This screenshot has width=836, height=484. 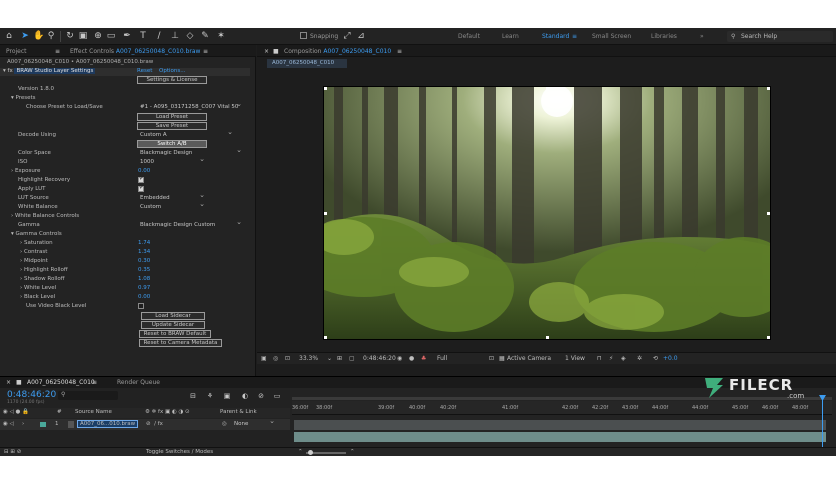 What do you see at coordinates (227, 396) in the screenshot?
I see `frame-blending-icon: ▣` at bounding box center [227, 396].